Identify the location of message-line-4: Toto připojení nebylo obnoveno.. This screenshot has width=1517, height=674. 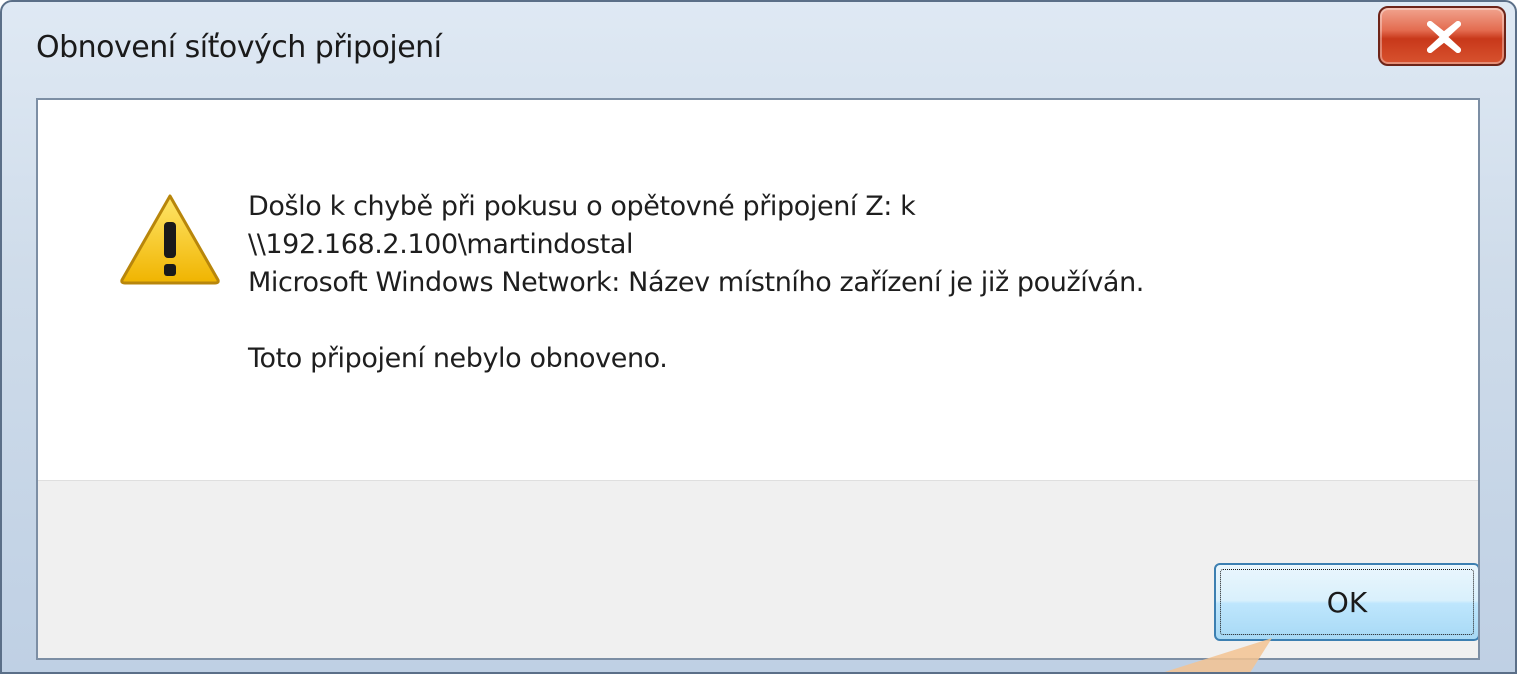
(458, 358).